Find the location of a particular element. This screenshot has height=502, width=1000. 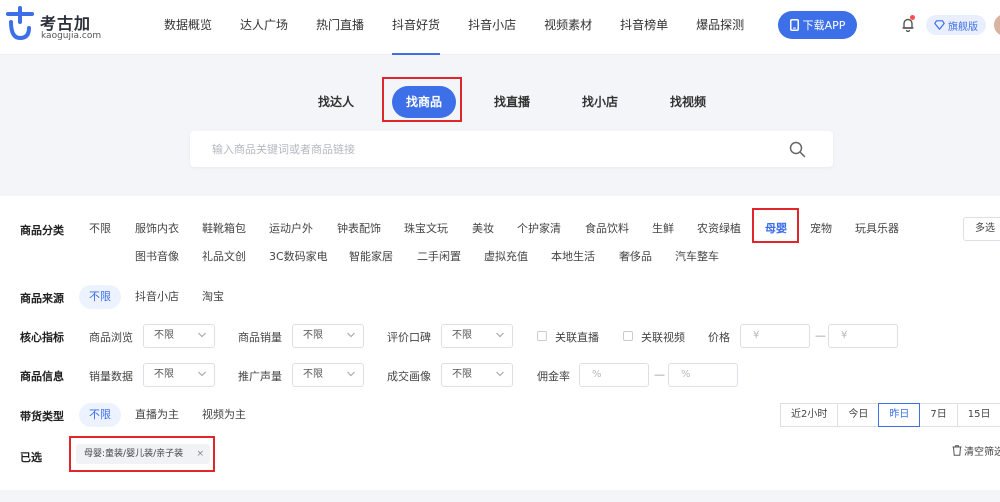

phone-icon is located at coordinates (794, 25).